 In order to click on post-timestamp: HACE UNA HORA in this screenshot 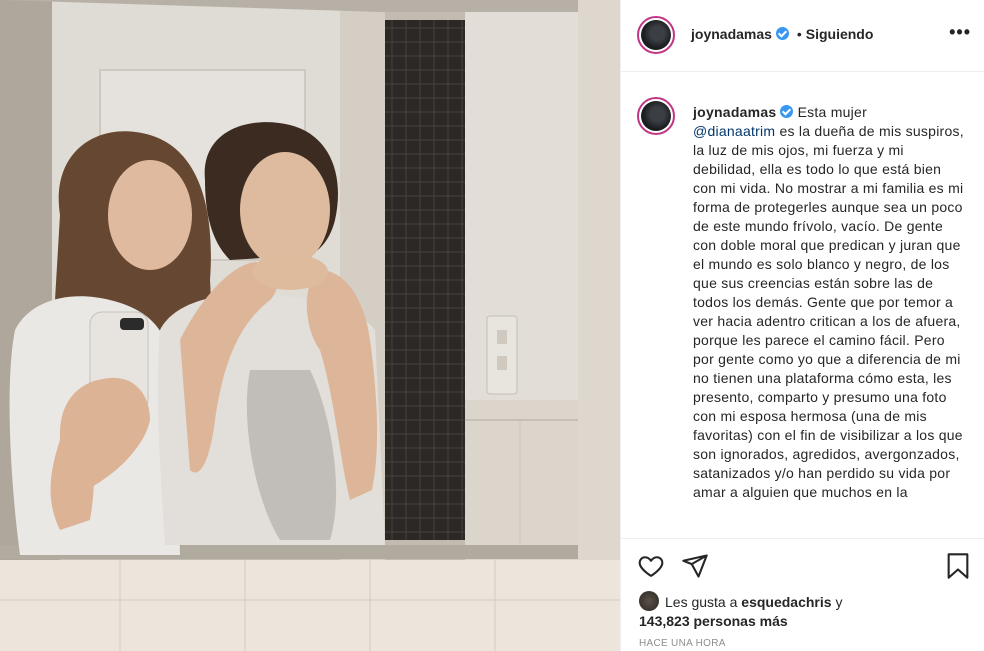, I will do `click(682, 643)`.